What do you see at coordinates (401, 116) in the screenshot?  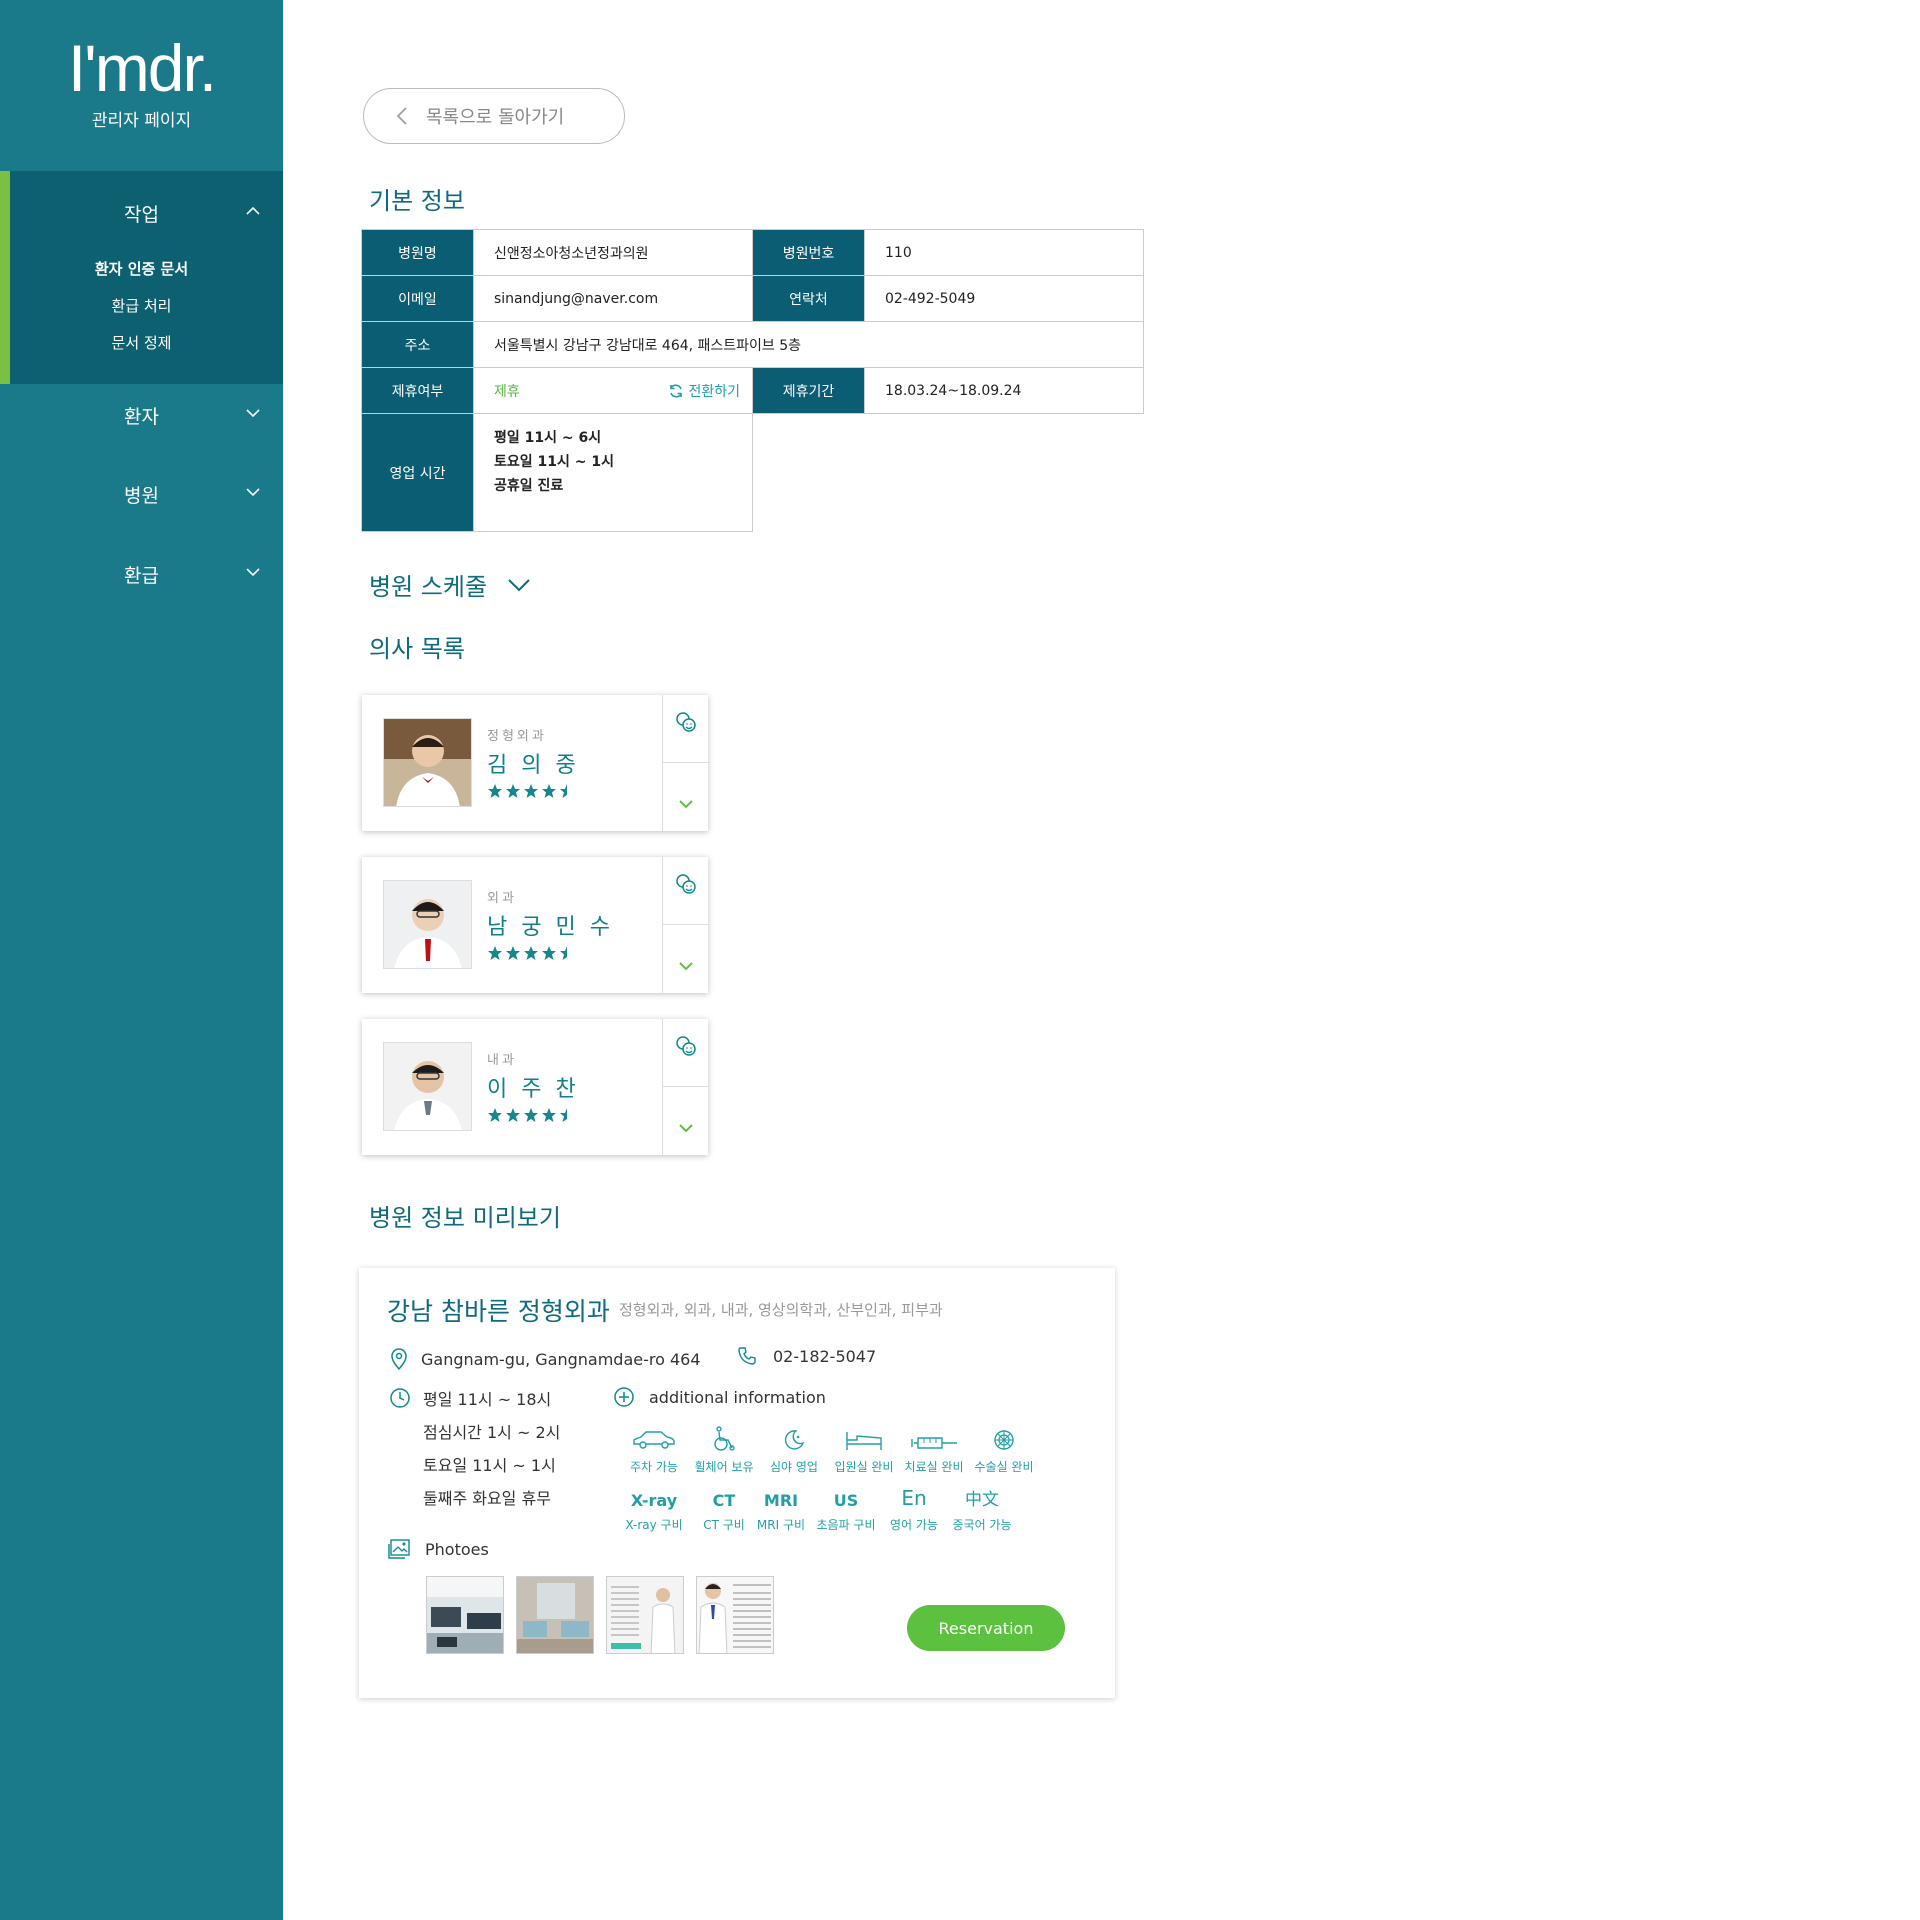 I see `chevron-left-icon` at bounding box center [401, 116].